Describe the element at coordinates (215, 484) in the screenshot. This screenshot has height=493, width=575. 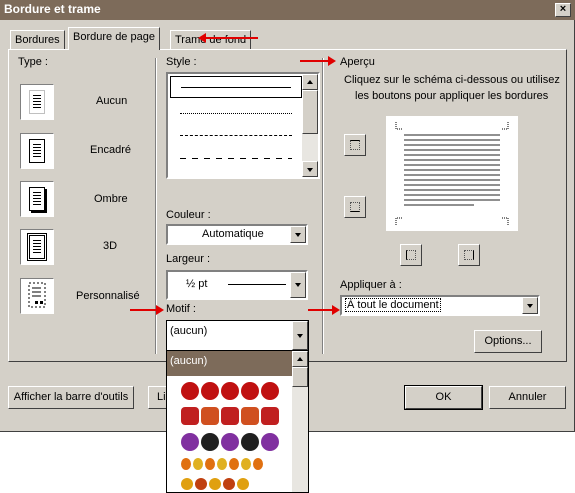
I see `fruit-icon` at that location.